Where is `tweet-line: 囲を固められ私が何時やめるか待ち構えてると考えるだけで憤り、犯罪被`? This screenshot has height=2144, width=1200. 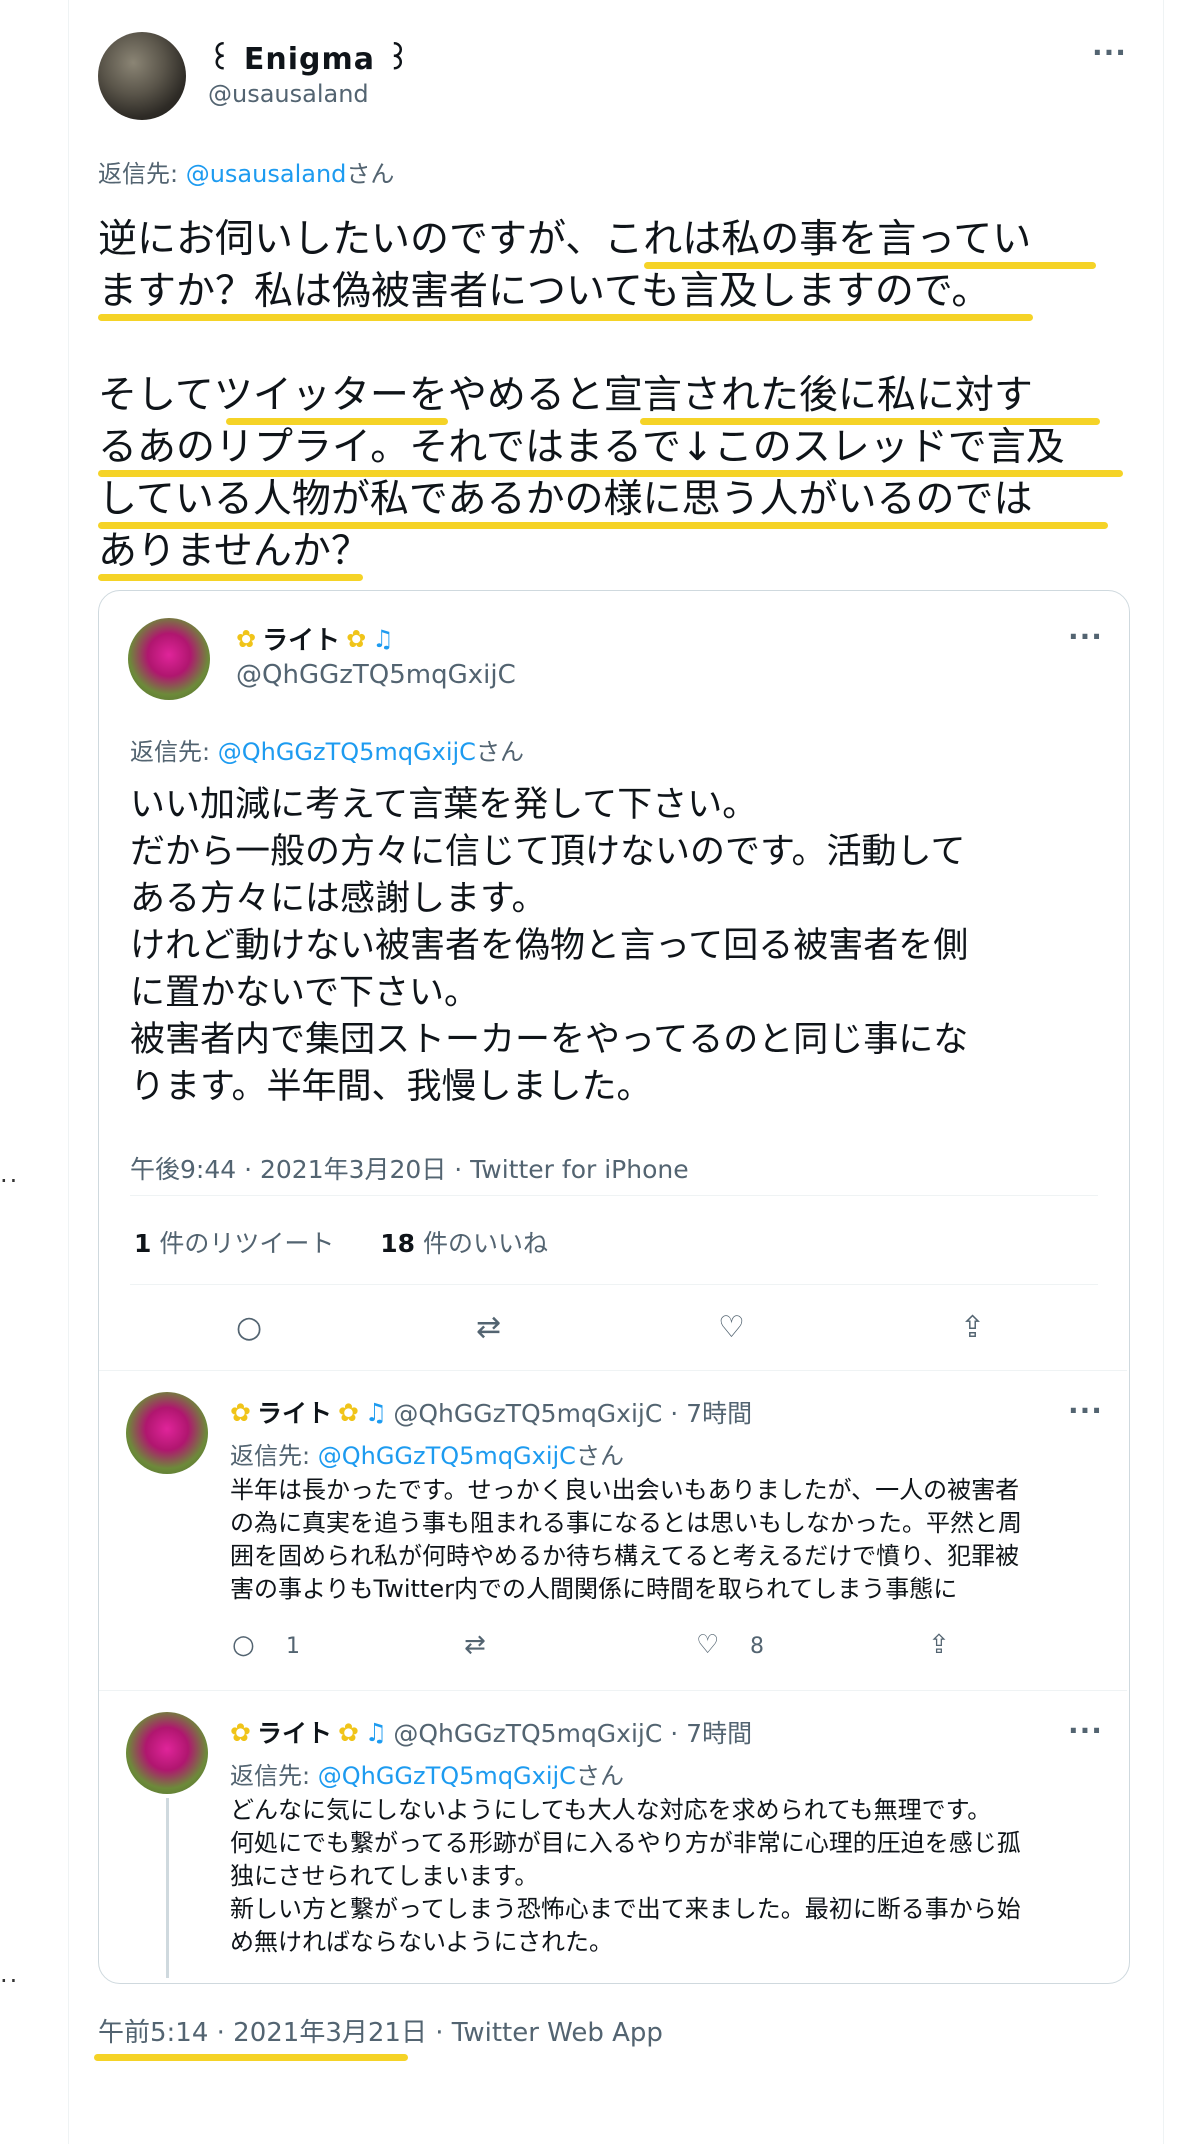
tweet-line: 囲を固められ私が何時やめるか待ち構えてると考えるだけで憤り、犯罪被 is located at coordinates (625, 1556).